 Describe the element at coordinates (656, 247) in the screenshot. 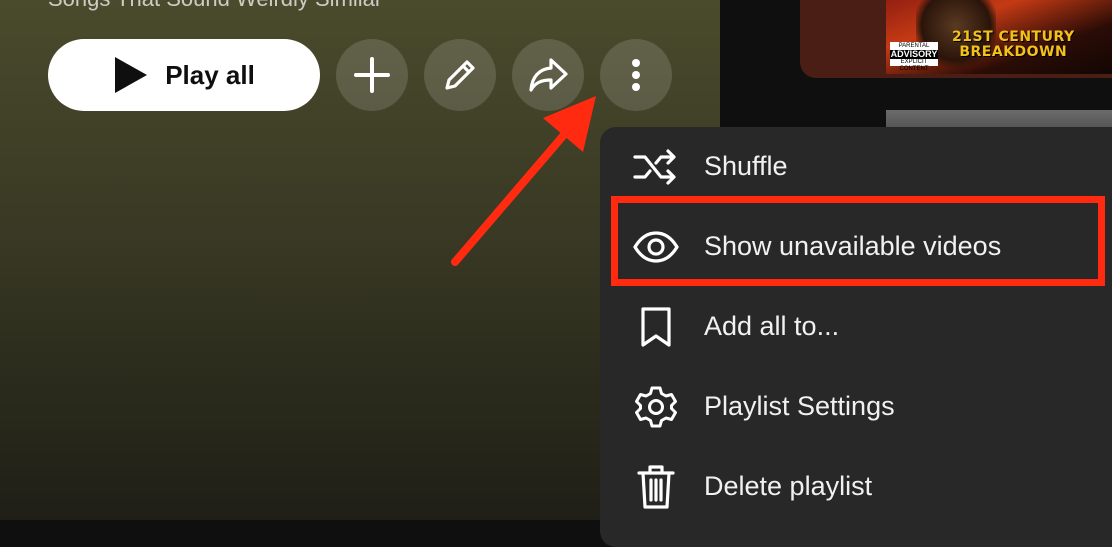

I see `eye-icon` at that location.